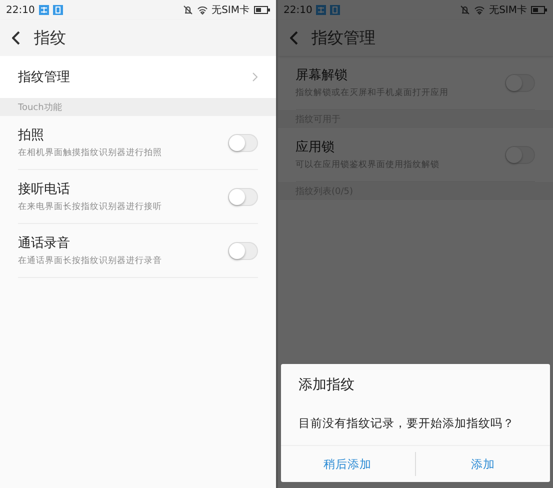 The height and width of the screenshot is (488, 553). Describe the element at coordinates (255, 77) in the screenshot. I see `chevron-right-icon` at that location.